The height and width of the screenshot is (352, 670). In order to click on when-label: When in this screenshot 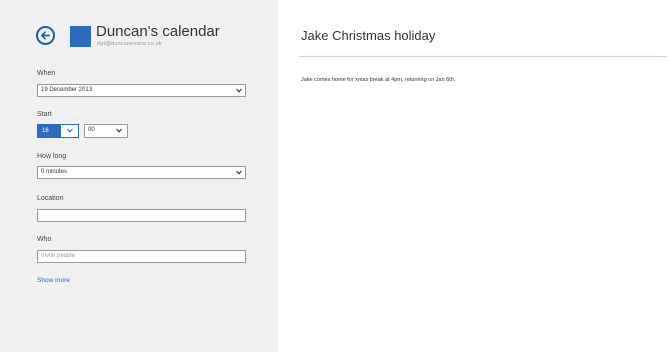, I will do `click(46, 73)`.